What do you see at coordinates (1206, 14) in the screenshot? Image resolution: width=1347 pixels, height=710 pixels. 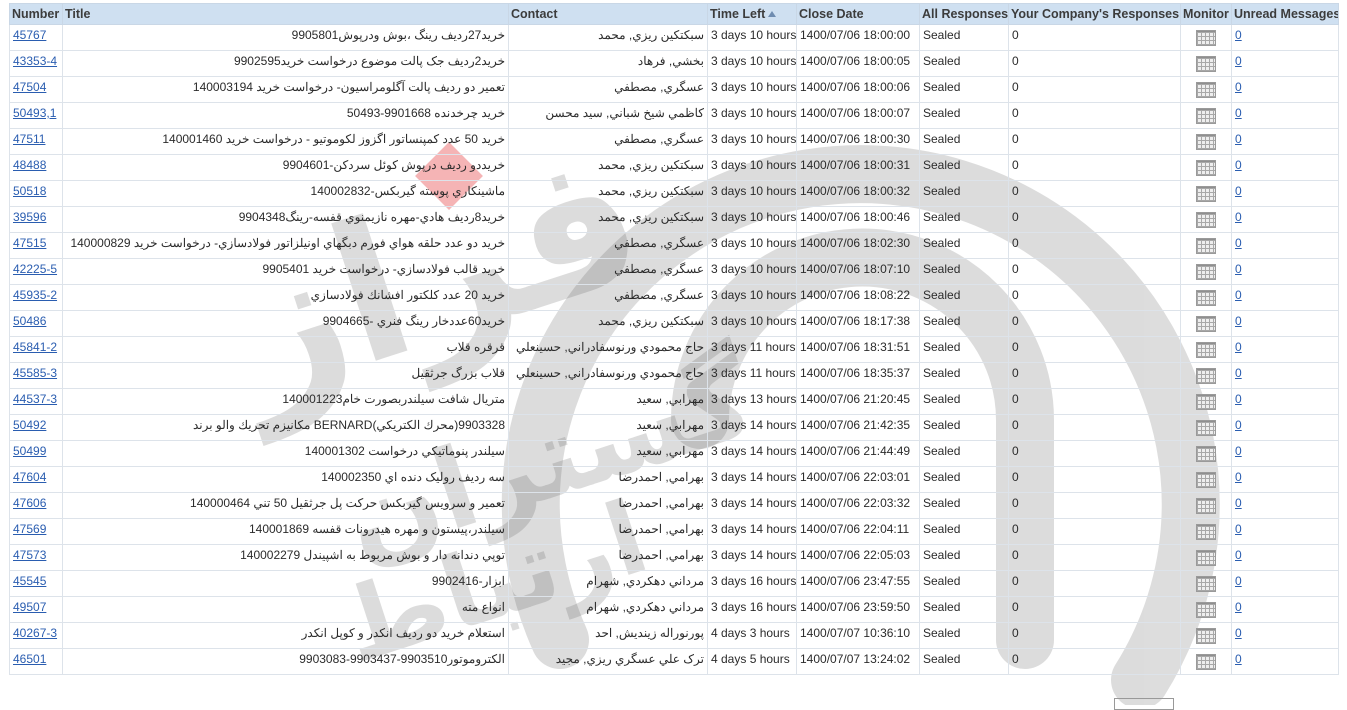 I see `column-header-monitor: Monitor` at bounding box center [1206, 14].